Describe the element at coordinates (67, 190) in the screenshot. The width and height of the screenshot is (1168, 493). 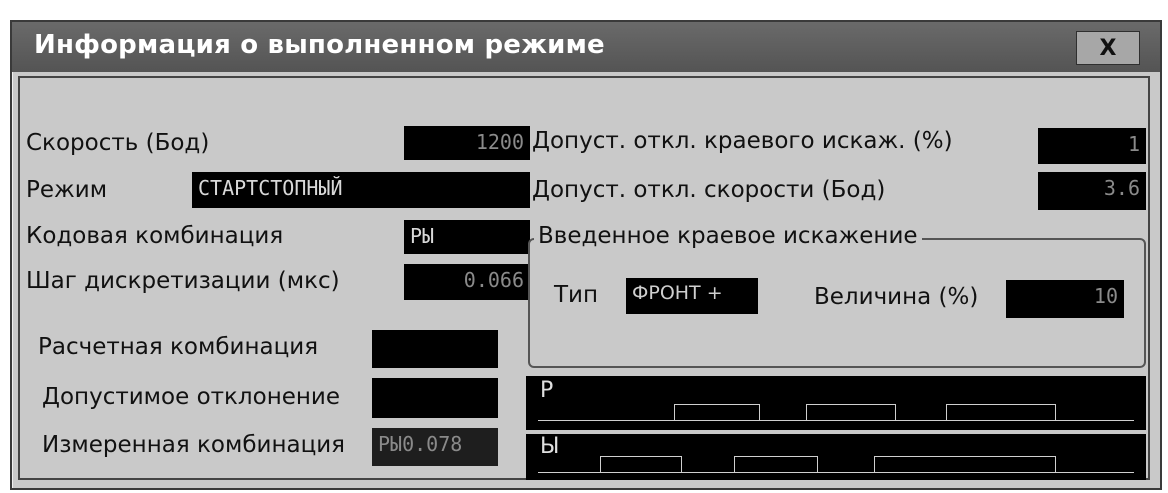
I see `mode-label: Режим` at that location.